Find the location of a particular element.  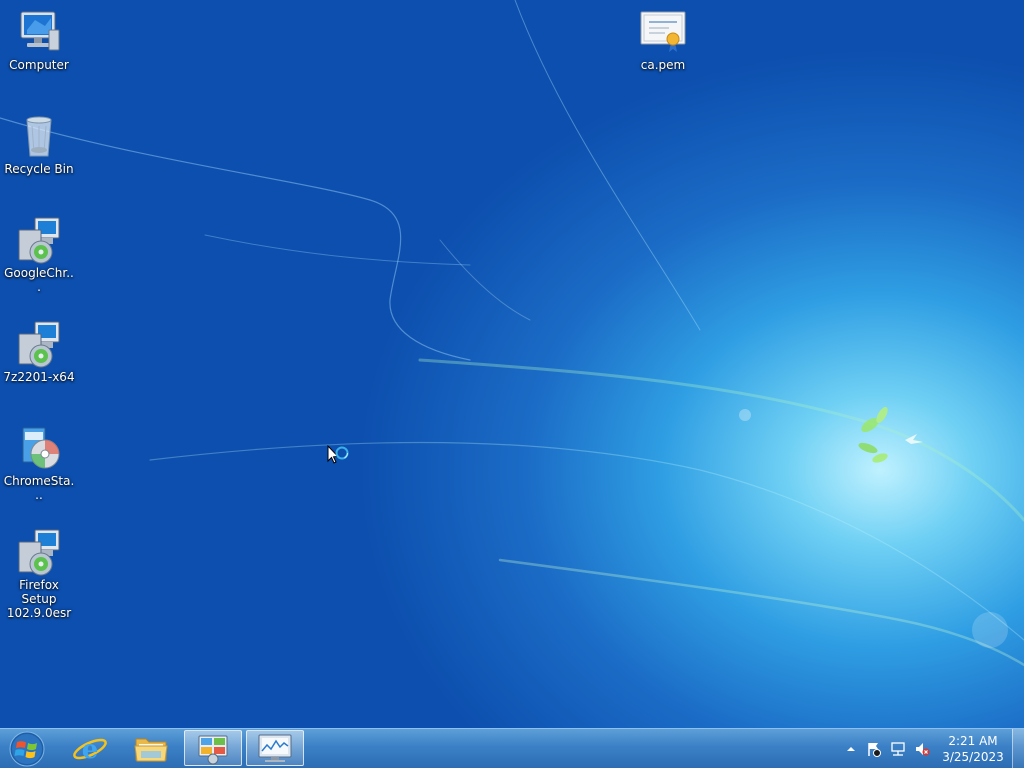

icon-label: ca.pem is located at coordinates (663, 65).